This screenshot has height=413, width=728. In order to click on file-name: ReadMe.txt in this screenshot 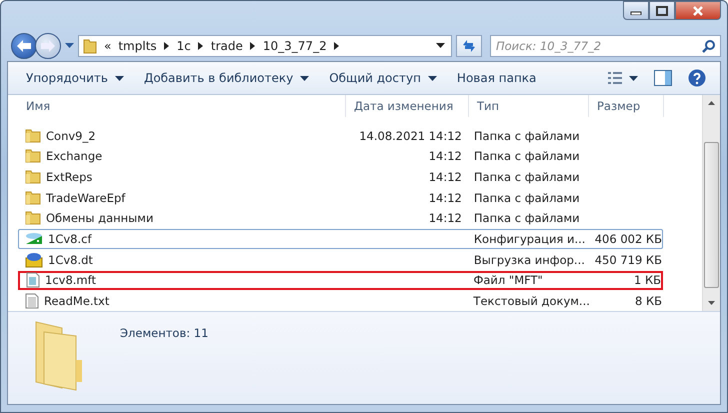, I will do `click(77, 301)`.